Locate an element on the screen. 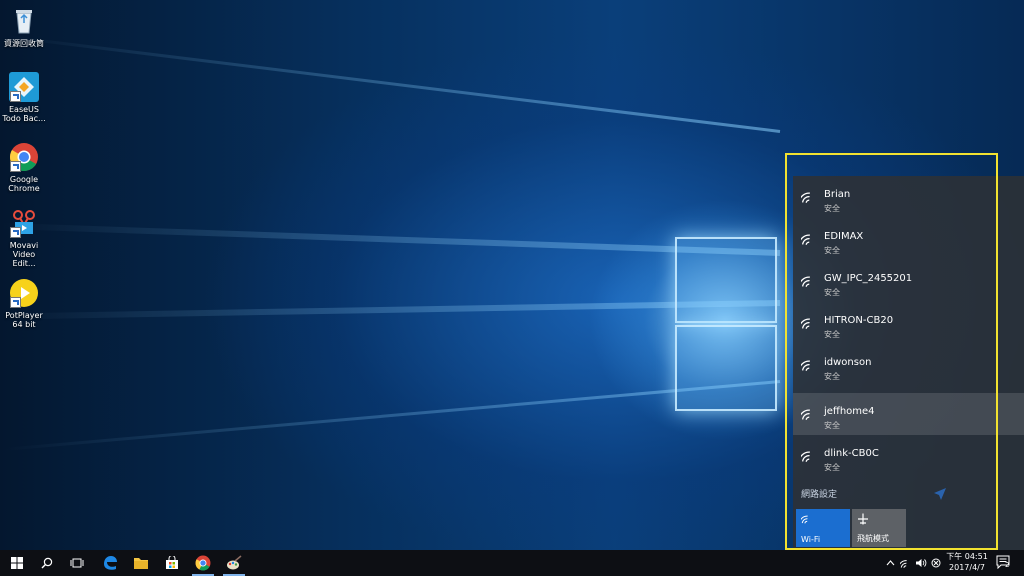  speaker-icon is located at coordinates (921, 563).